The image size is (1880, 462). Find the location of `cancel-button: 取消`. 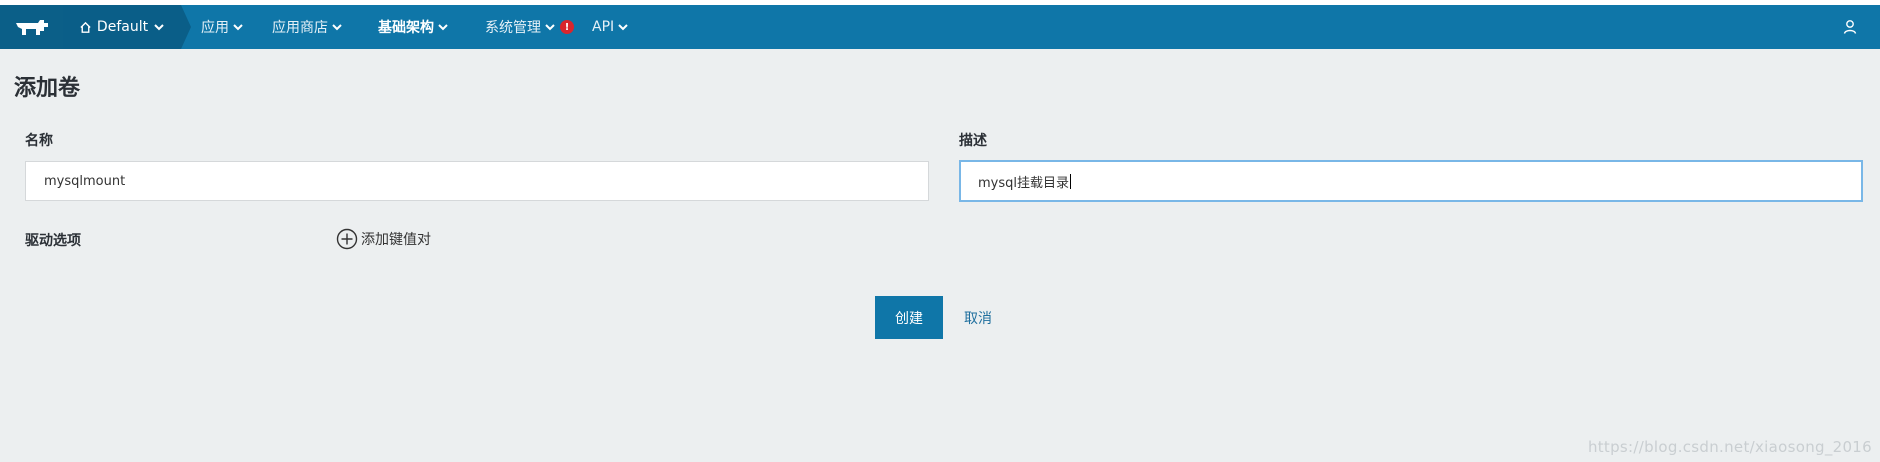

cancel-button: 取消 is located at coordinates (978, 317).